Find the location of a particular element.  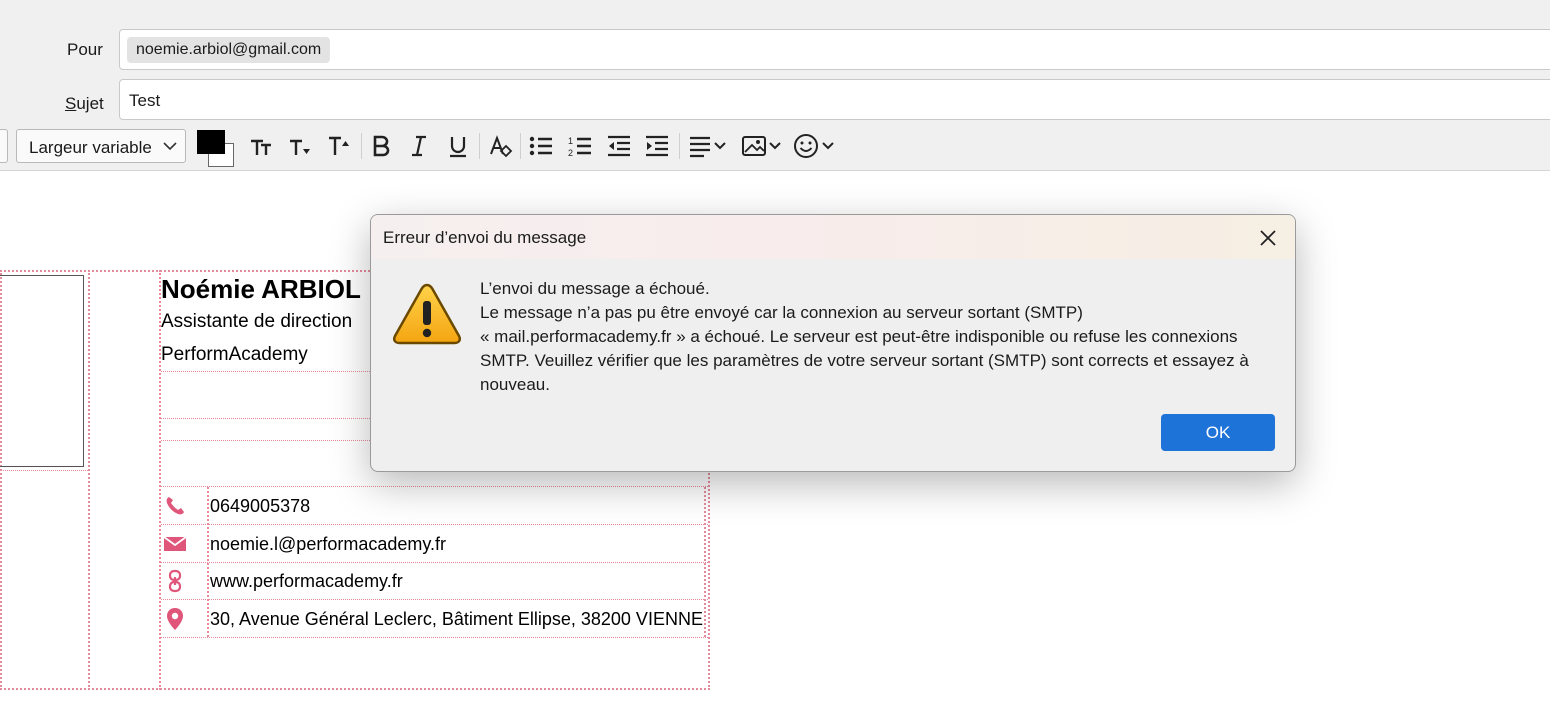

signature-name: Noémie ARBIOL is located at coordinates (261, 289).